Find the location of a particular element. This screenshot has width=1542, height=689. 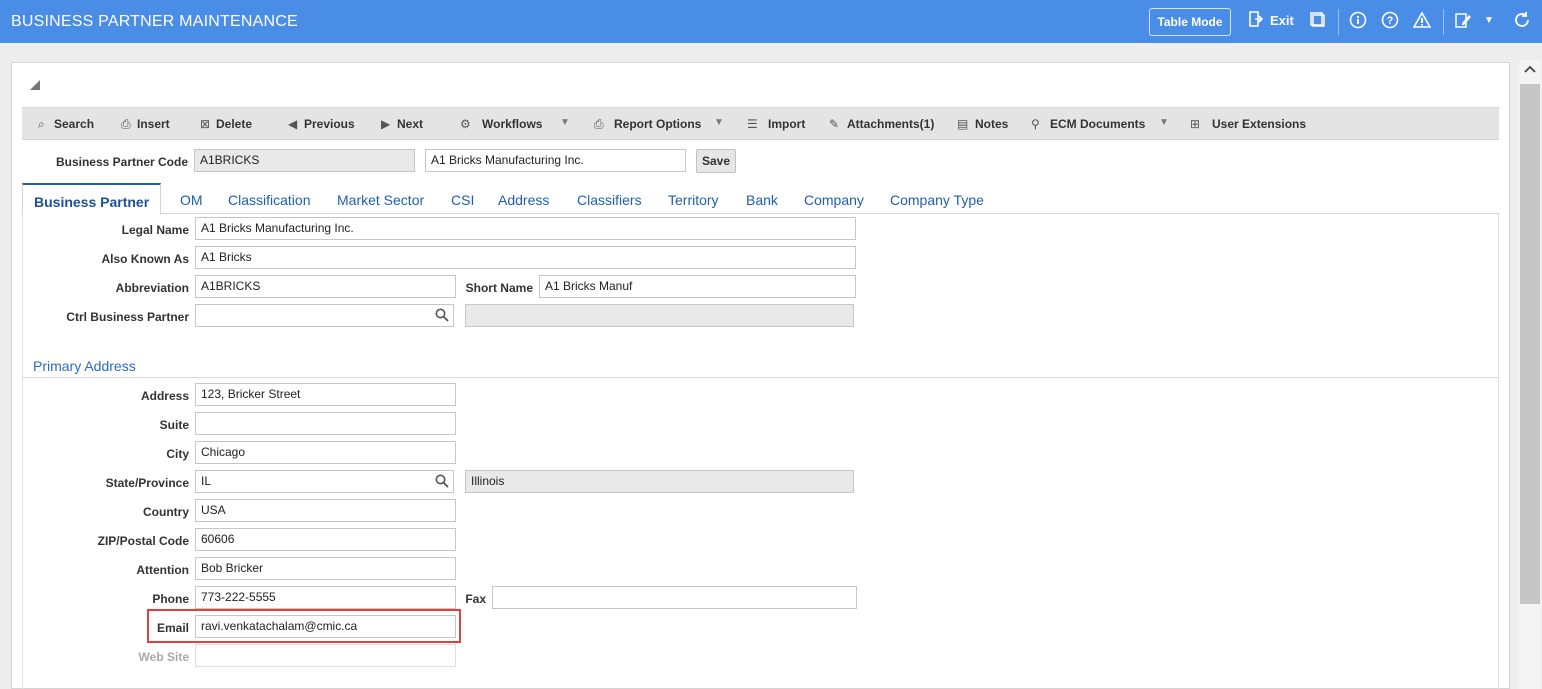

user-extensions-button: ⊞ User Extensions is located at coordinates (1248, 124).